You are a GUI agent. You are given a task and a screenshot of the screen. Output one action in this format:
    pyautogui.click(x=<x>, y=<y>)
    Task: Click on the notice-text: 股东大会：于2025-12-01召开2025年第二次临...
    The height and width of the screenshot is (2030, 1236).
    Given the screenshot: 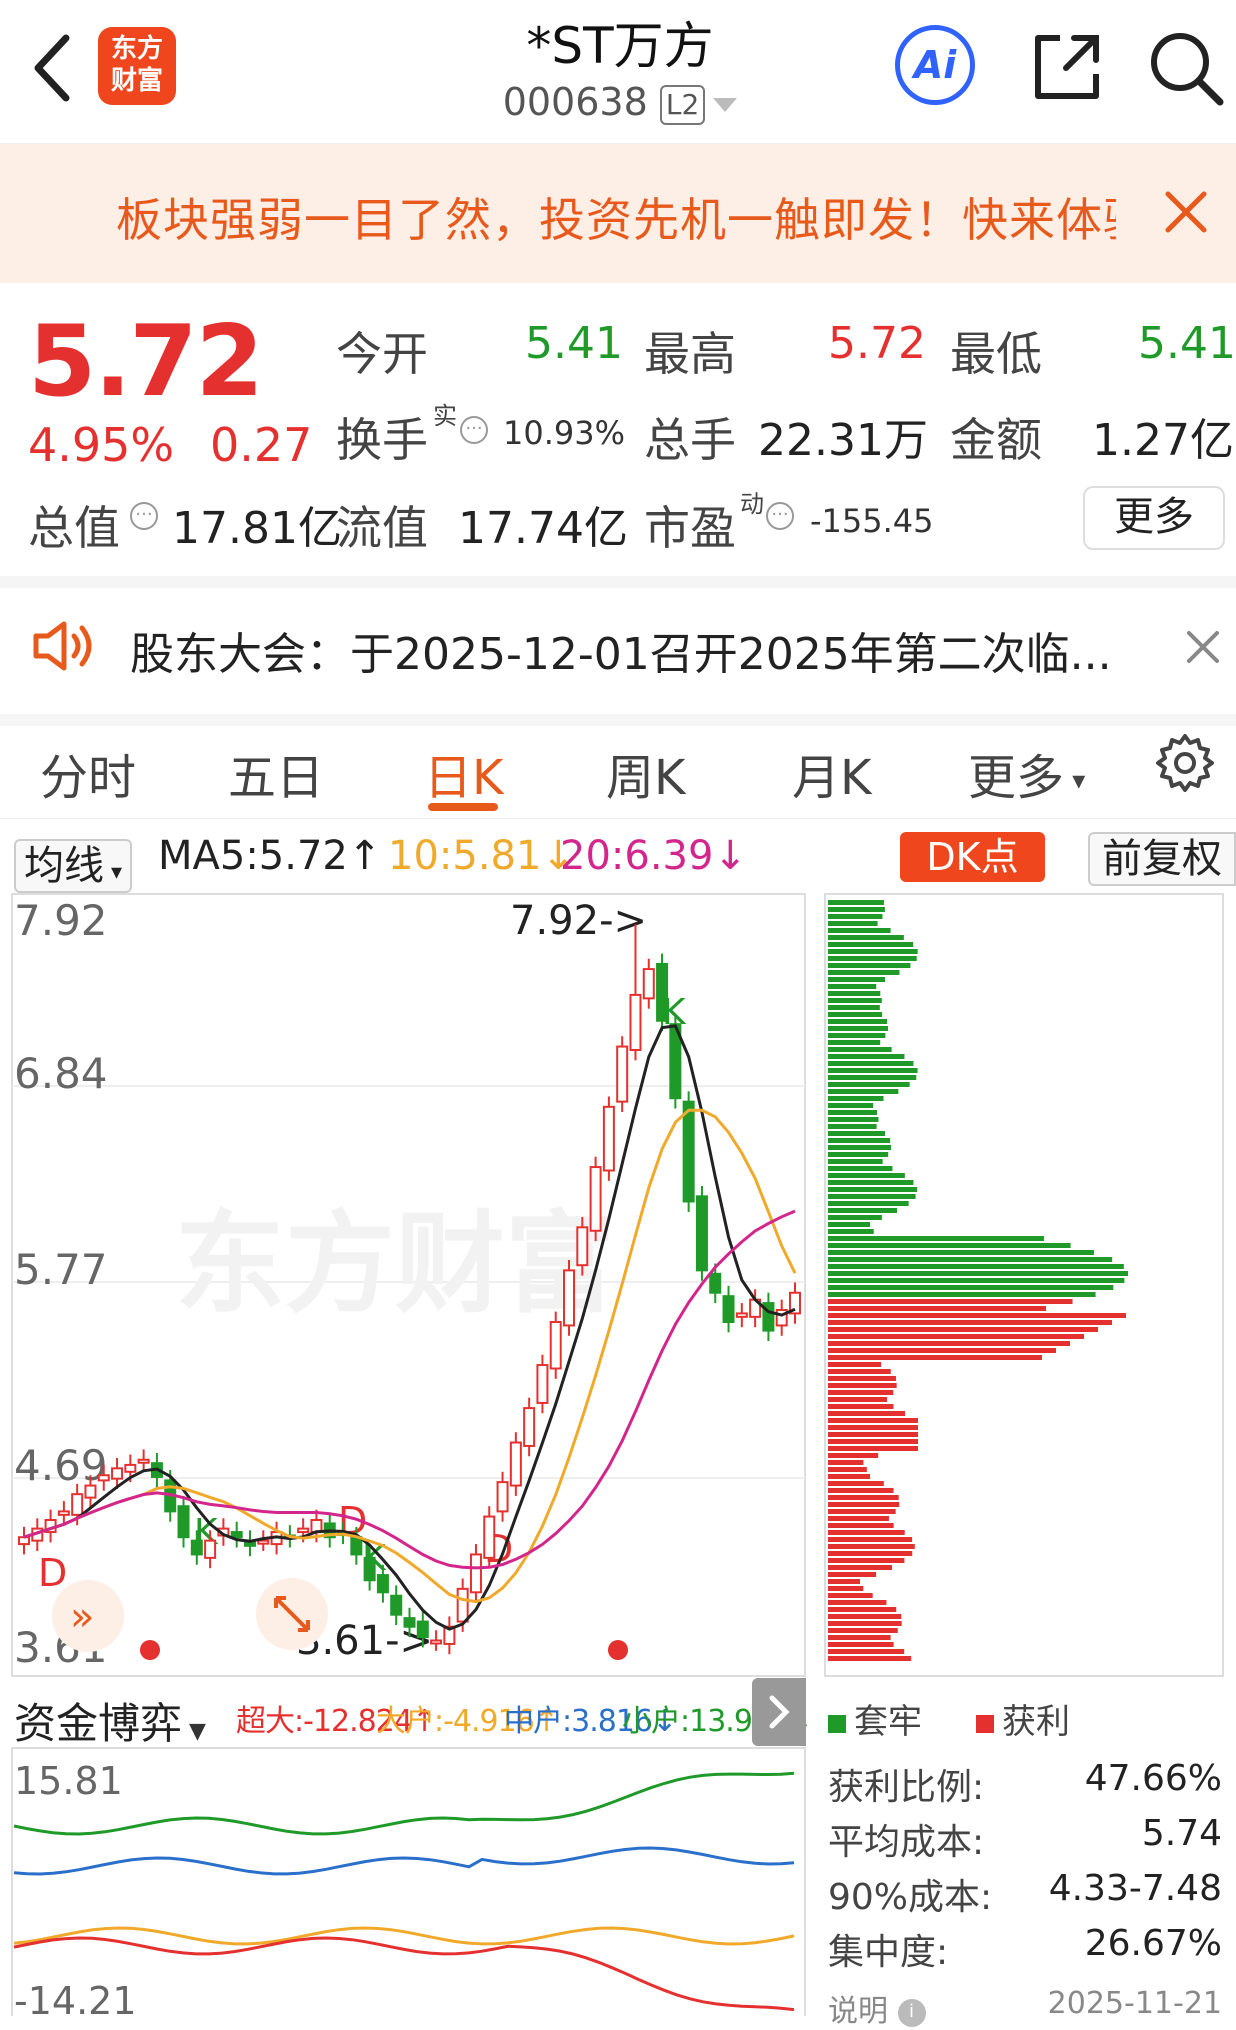 What is the action you would take?
    pyautogui.click(x=621, y=654)
    